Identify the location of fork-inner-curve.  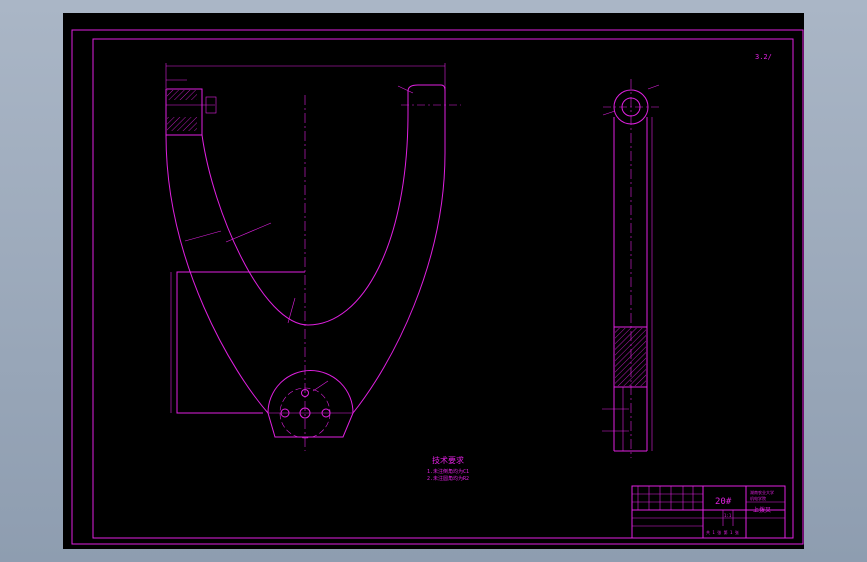
(323, 205).